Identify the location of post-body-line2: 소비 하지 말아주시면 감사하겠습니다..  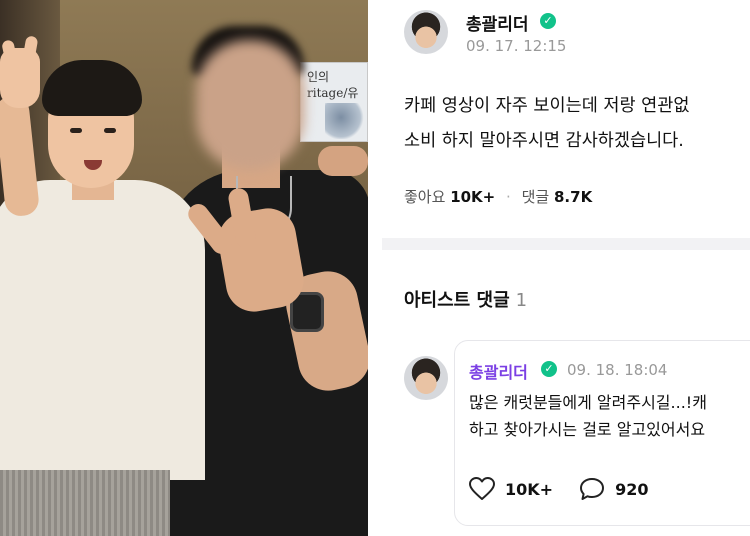
(544, 141).